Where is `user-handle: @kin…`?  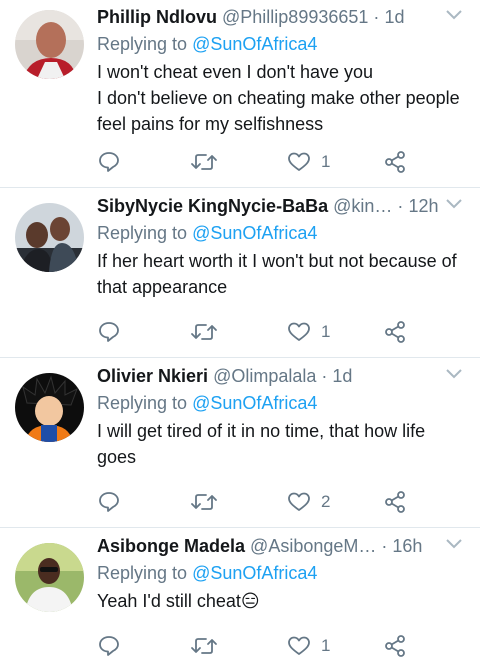 user-handle: @kin… is located at coordinates (362, 206).